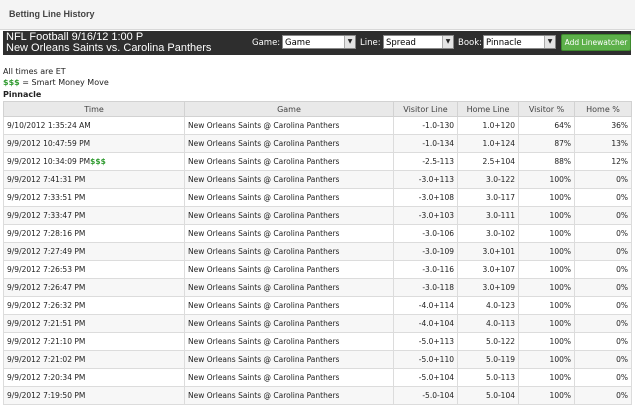  Describe the element at coordinates (94, 233) in the screenshot. I see `cell-time: 9/9/2012 7:28:16 PM` at that location.